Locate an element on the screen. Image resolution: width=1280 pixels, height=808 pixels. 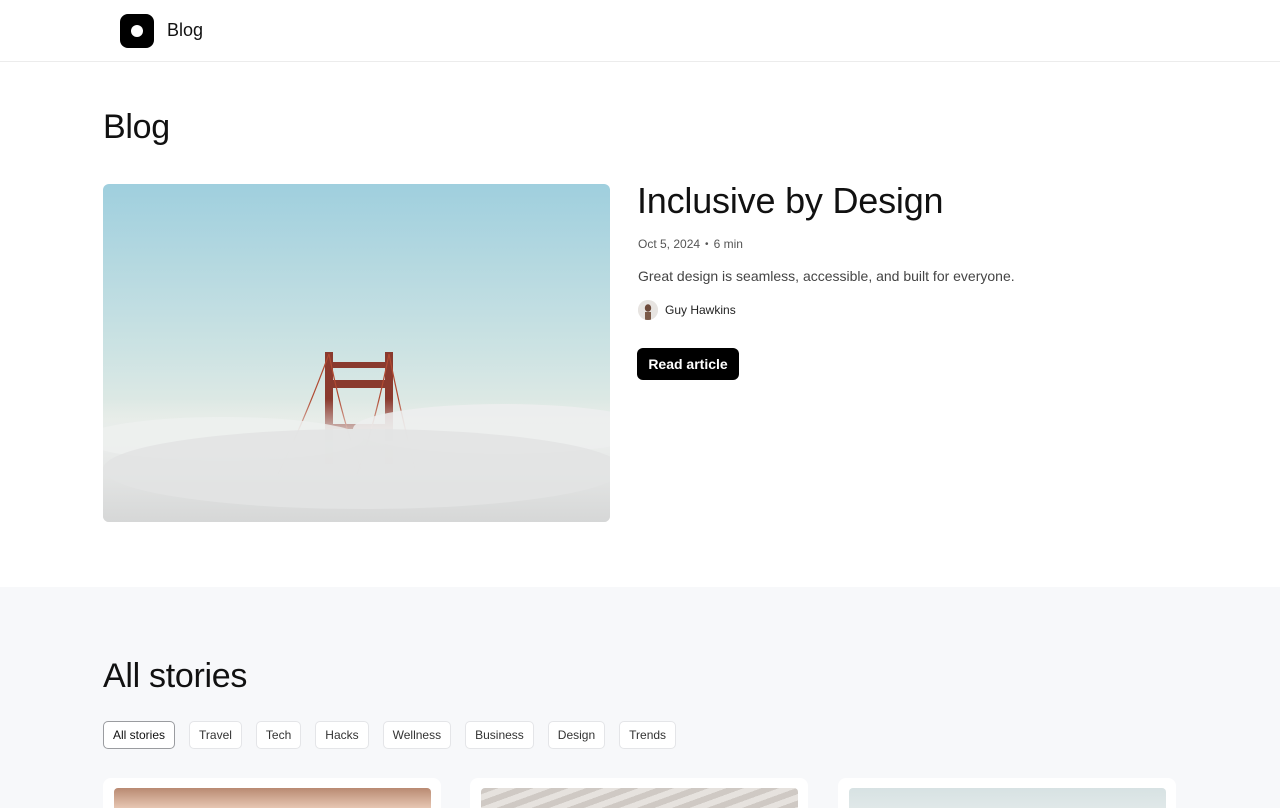
logo-icon is located at coordinates (137, 31).